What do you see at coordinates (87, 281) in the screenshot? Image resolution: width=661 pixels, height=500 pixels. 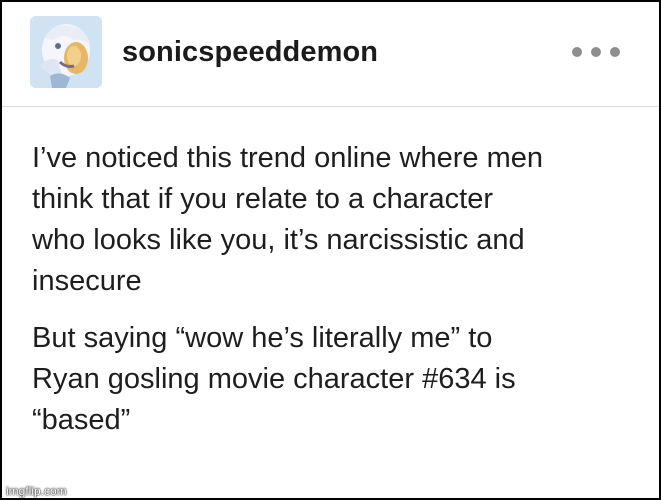 I see `post-line: insecure` at bounding box center [87, 281].